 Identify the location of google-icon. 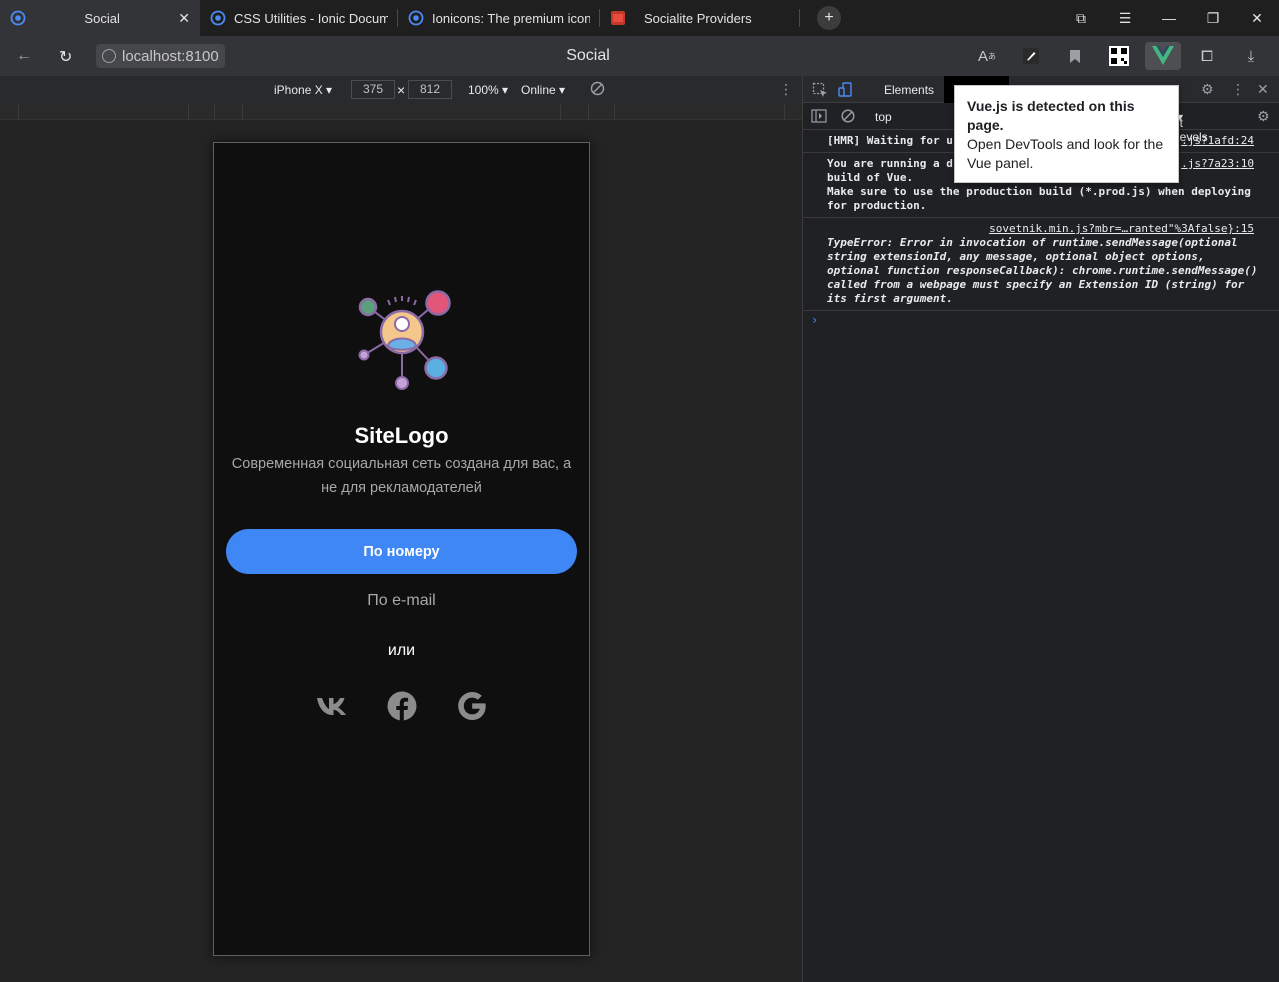
(472, 706).